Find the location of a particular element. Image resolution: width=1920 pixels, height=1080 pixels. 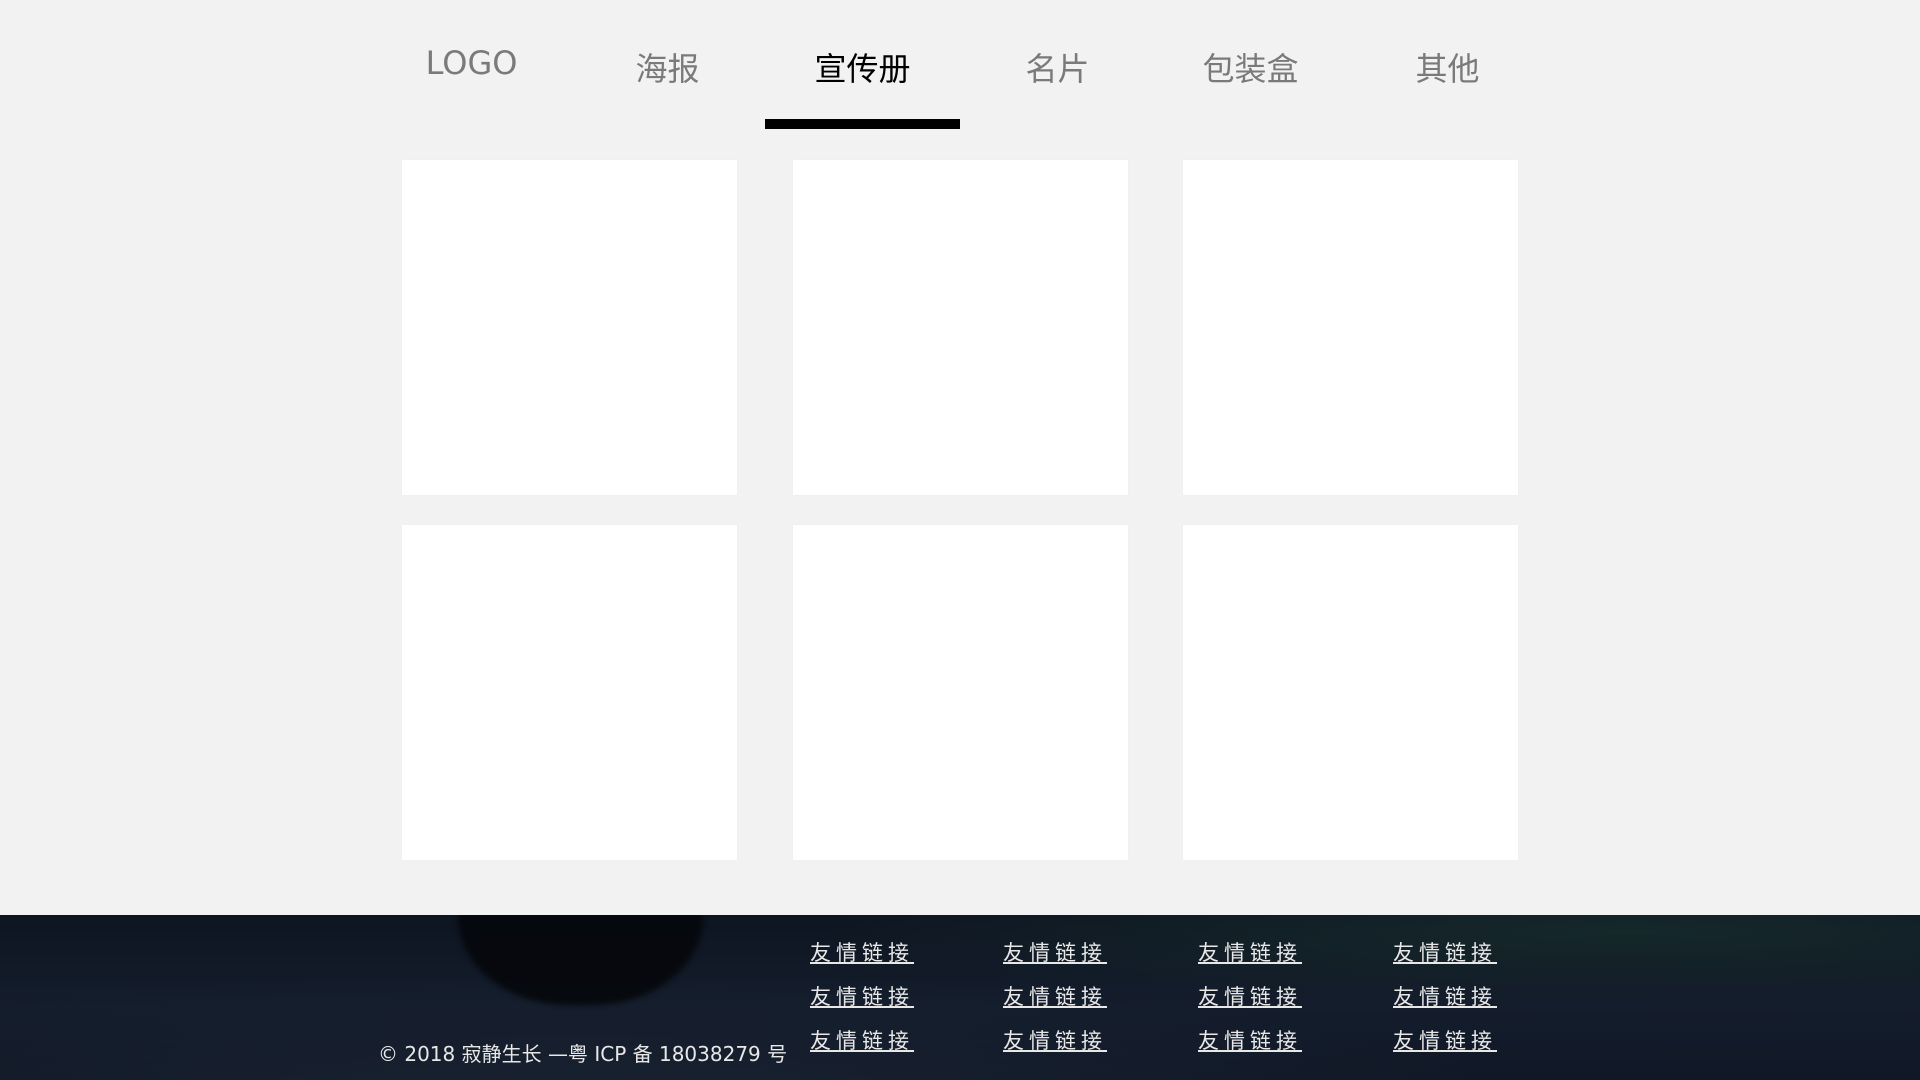

category-tabs: LOGO 海报 宣传册 名片 包装盒 其他 is located at coordinates (960, 65).